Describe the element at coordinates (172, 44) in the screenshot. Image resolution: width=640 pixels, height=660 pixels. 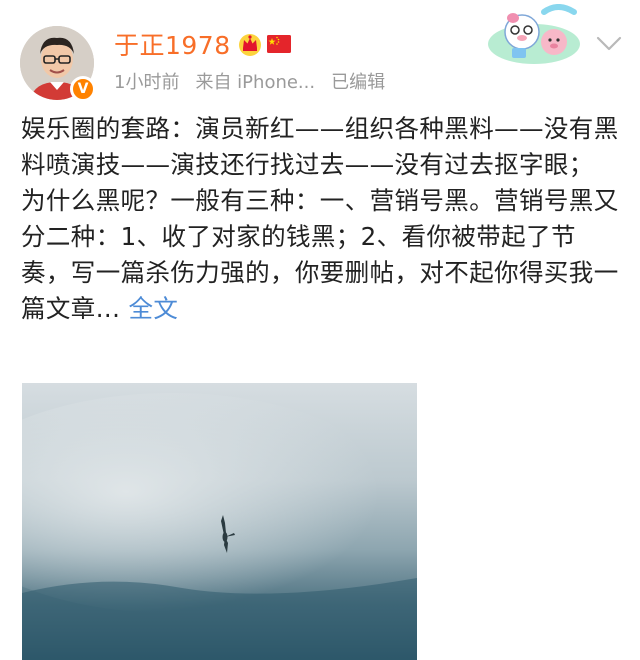
I see `username: 于正1978` at that location.